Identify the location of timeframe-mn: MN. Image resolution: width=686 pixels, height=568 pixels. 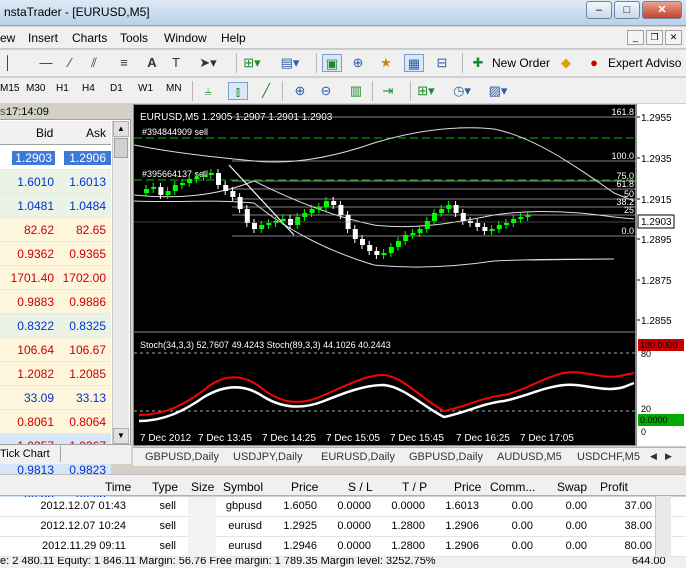
(174, 88).